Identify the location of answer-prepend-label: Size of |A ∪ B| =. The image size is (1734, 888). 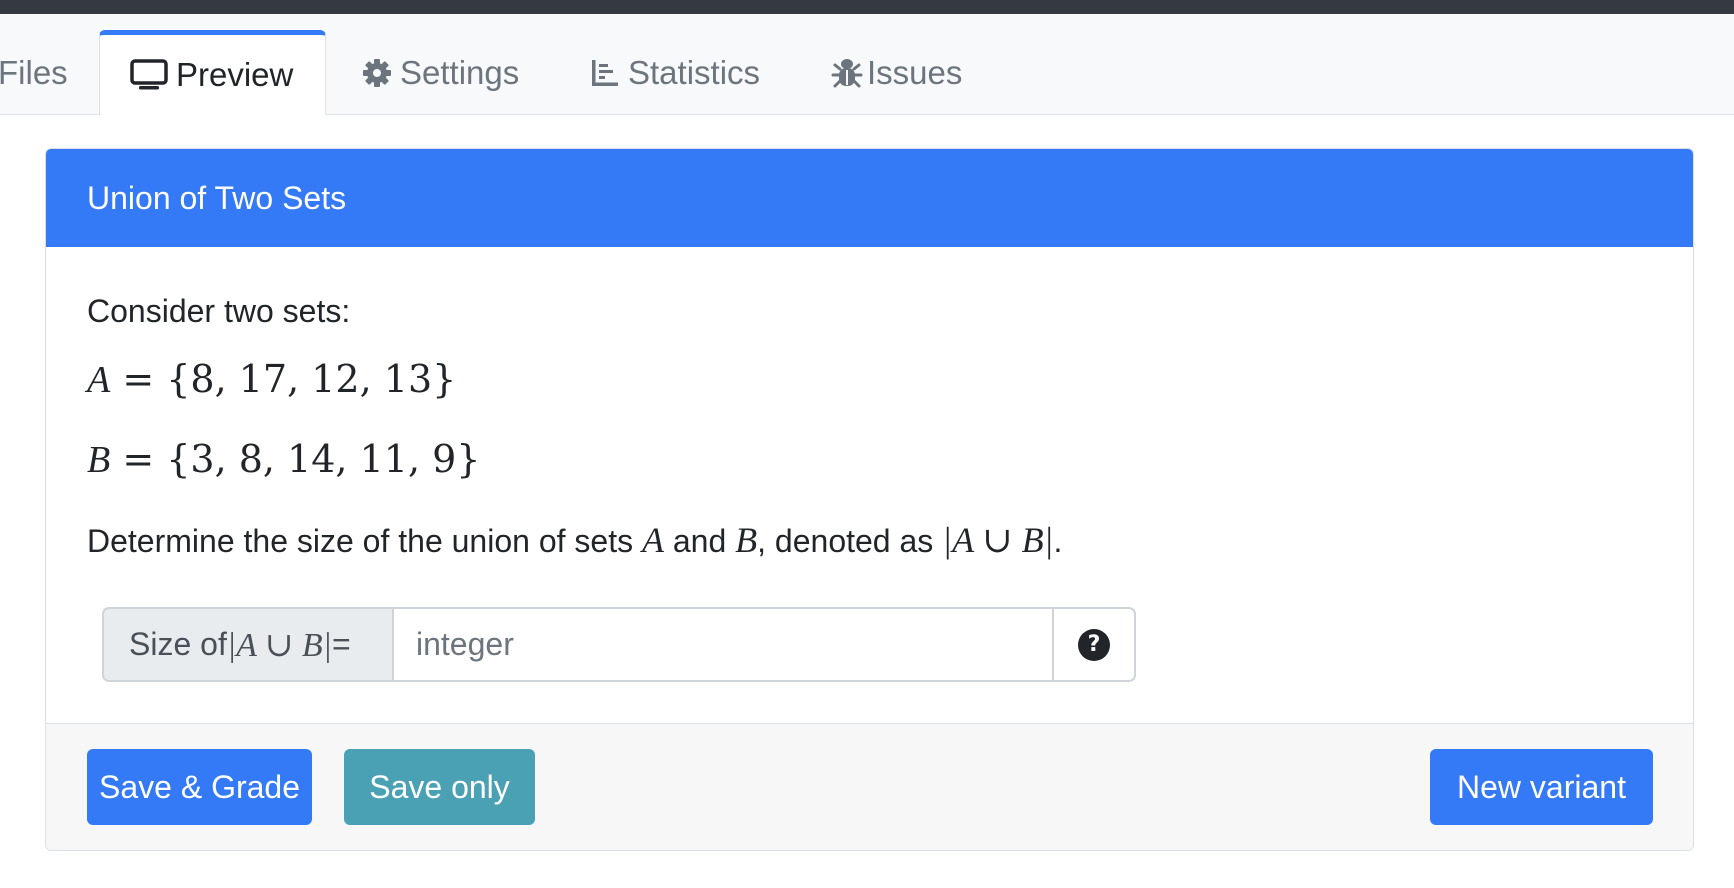
(247, 644).